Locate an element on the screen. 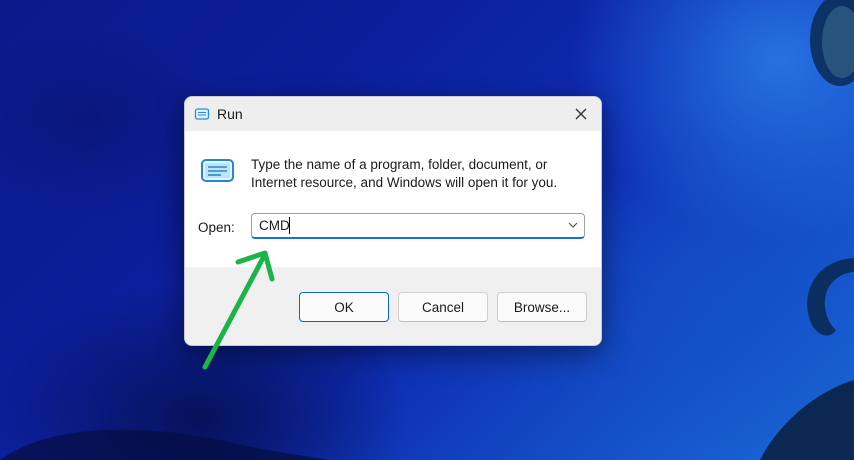 The height and width of the screenshot is (460, 854). arrow-pointer-icon is located at coordinates (238, 310).